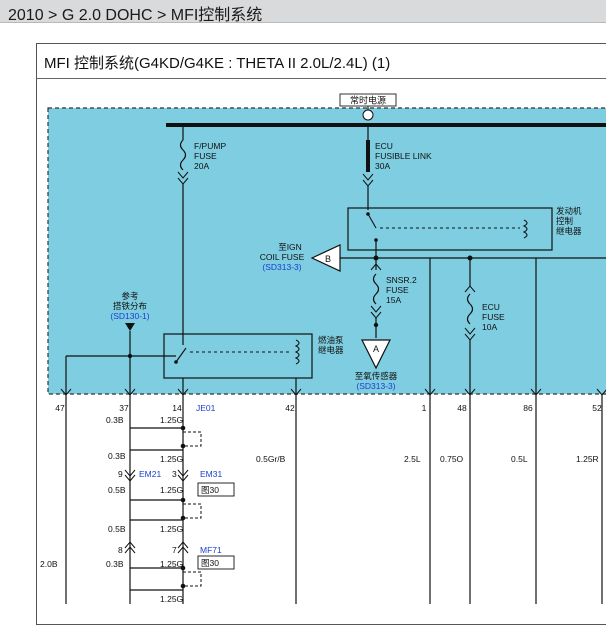 The width and height of the screenshot is (606, 625). I want to click on pin-86: 86, so click(528, 408).